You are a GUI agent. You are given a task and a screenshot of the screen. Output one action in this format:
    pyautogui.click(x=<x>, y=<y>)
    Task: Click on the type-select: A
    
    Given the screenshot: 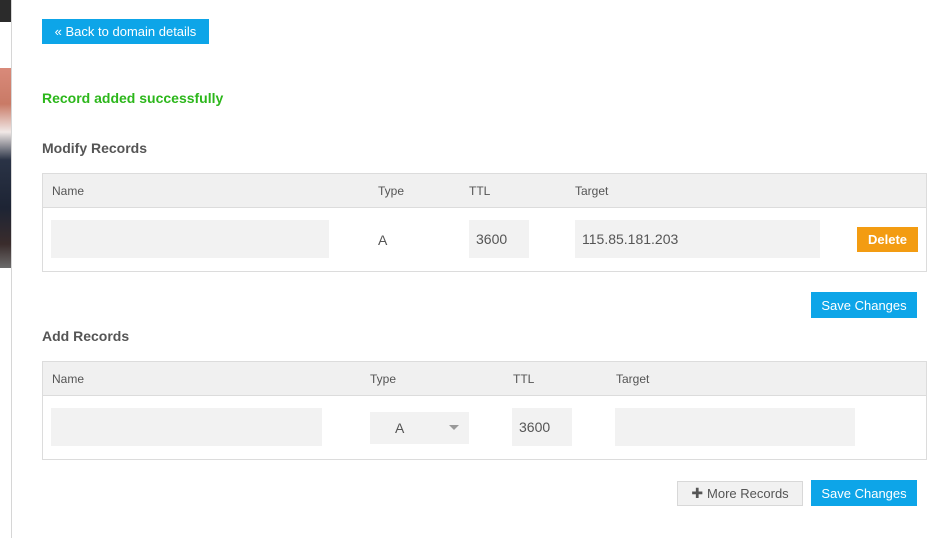 What is the action you would take?
    pyautogui.click(x=419, y=428)
    